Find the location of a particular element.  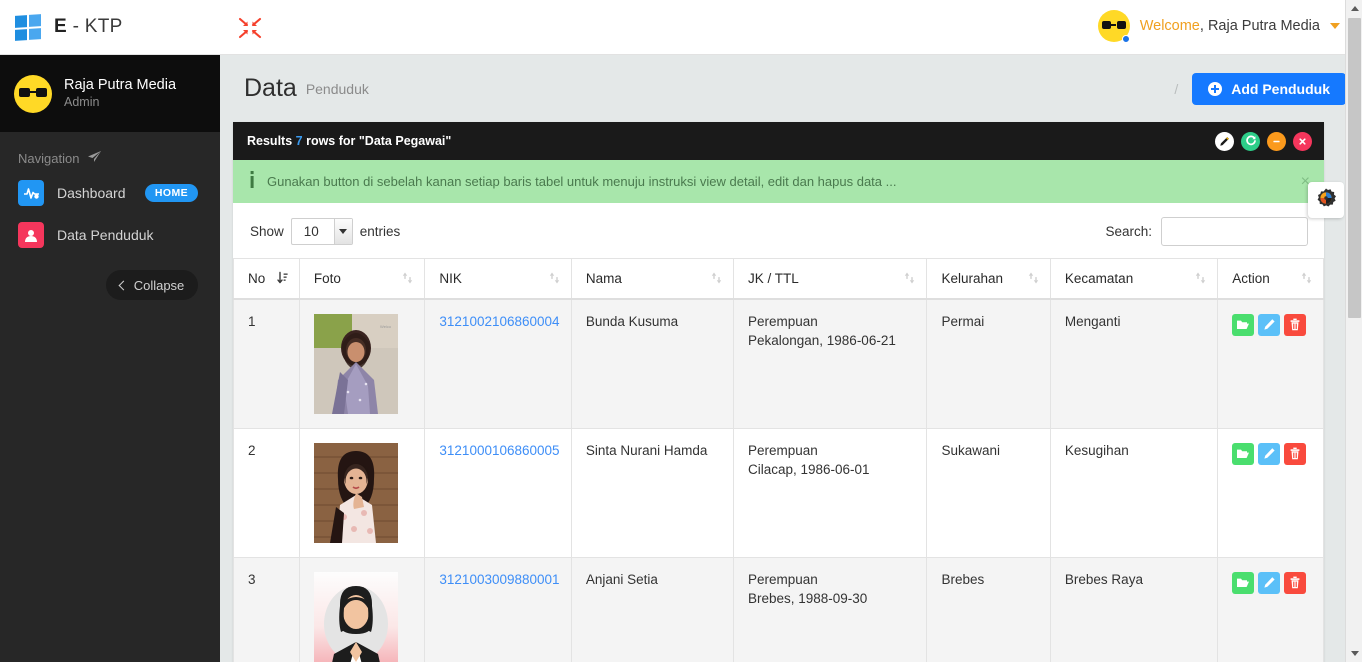

breadcrumb: / is located at coordinates (1176, 88).